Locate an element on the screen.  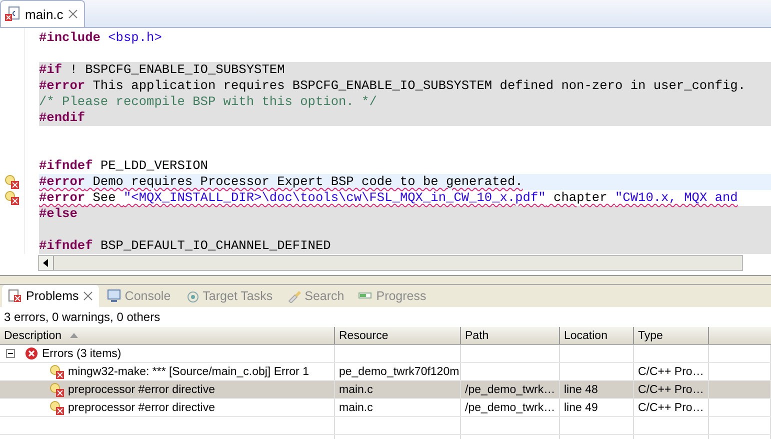
table-cell-text: pe_demo_twrk70f120m is located at coordinates (399, 372).